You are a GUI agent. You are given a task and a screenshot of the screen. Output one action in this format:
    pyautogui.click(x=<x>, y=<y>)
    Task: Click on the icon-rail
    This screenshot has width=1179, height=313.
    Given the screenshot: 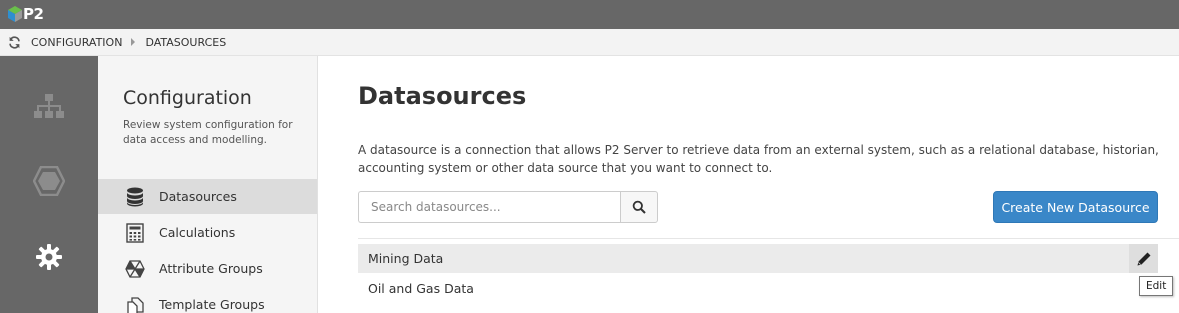 What is the action you would take?
    pyautogui.click(x=49, y=184)
    